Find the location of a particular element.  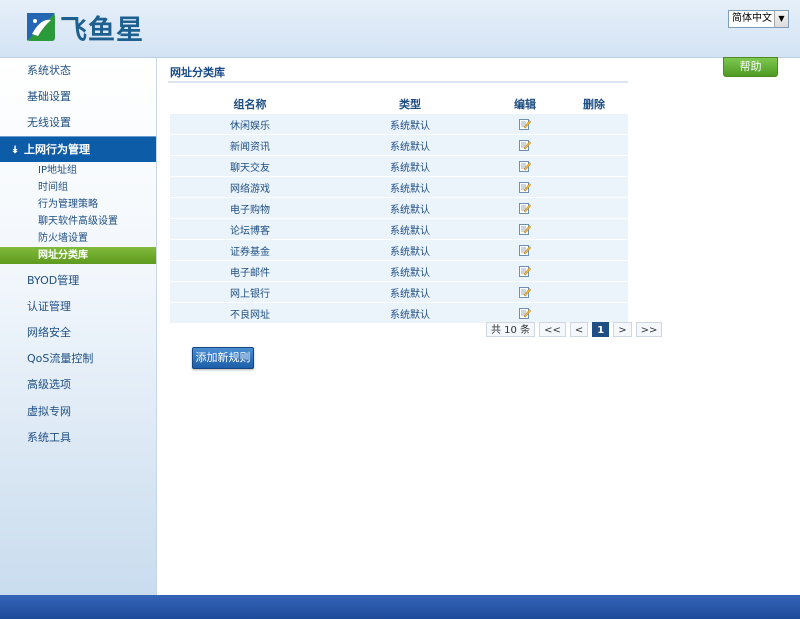

fish-star-logo-icon is located at coordinates (41, 27).